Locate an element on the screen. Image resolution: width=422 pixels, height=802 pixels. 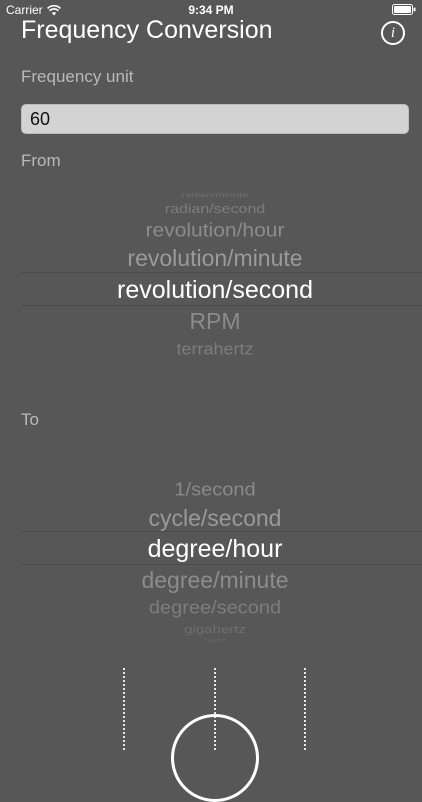
frequency-value-input is located at coordinates (215, 119).